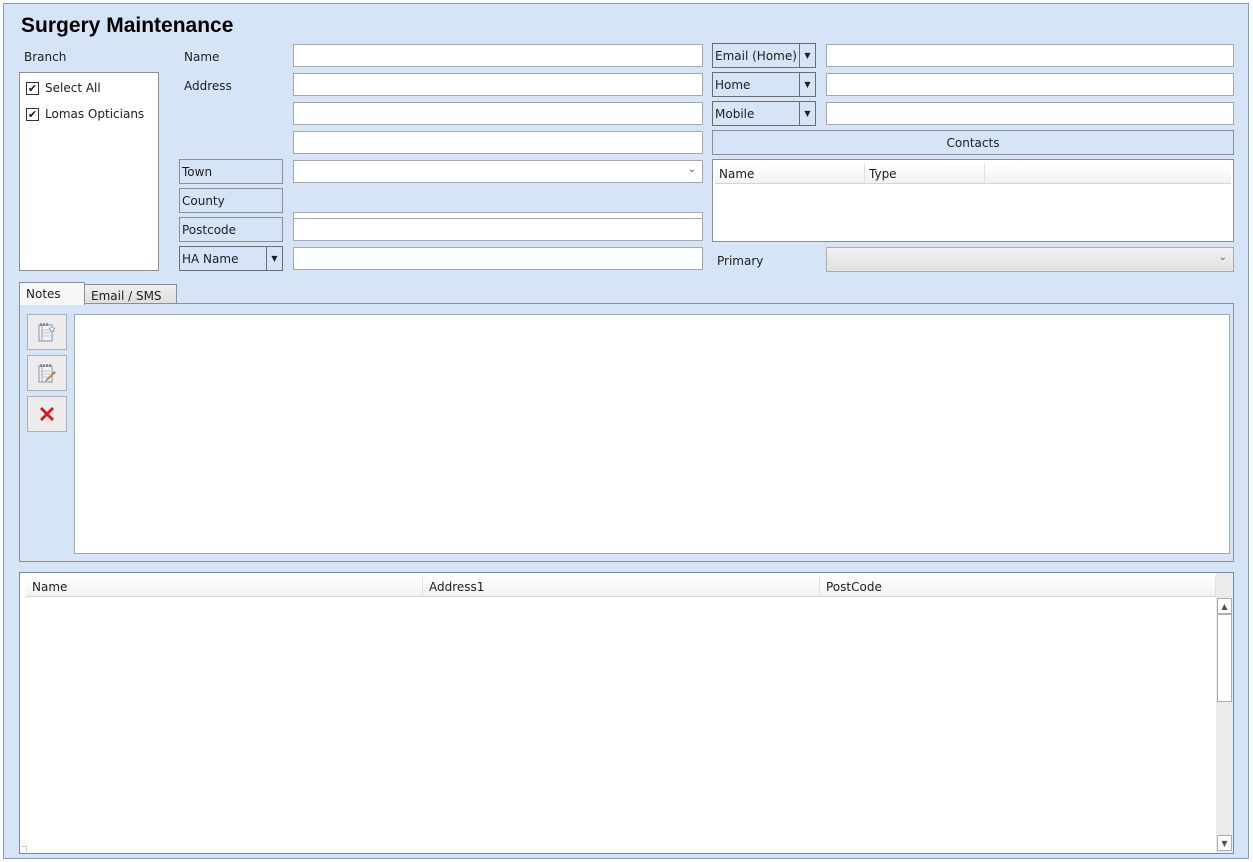 This screenshot has height=862, width=1253. Describe the element at coordinates (1108, 173) in the screenshot. I see `column-header-filler` at that location.